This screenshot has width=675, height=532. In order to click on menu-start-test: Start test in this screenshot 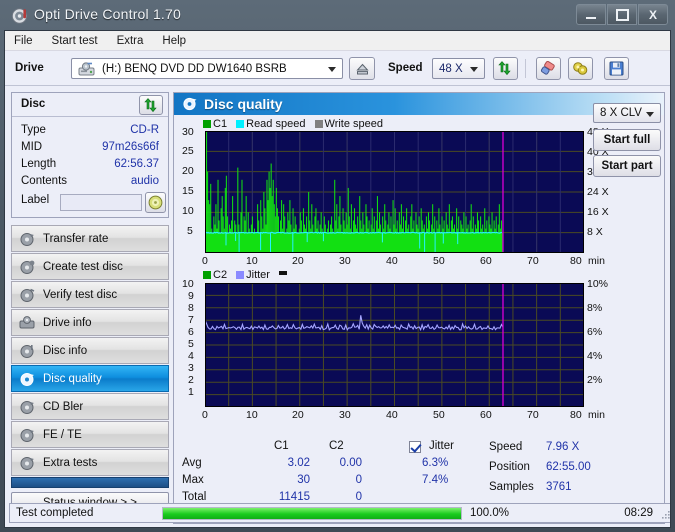, I will do `click(75, 41)`.